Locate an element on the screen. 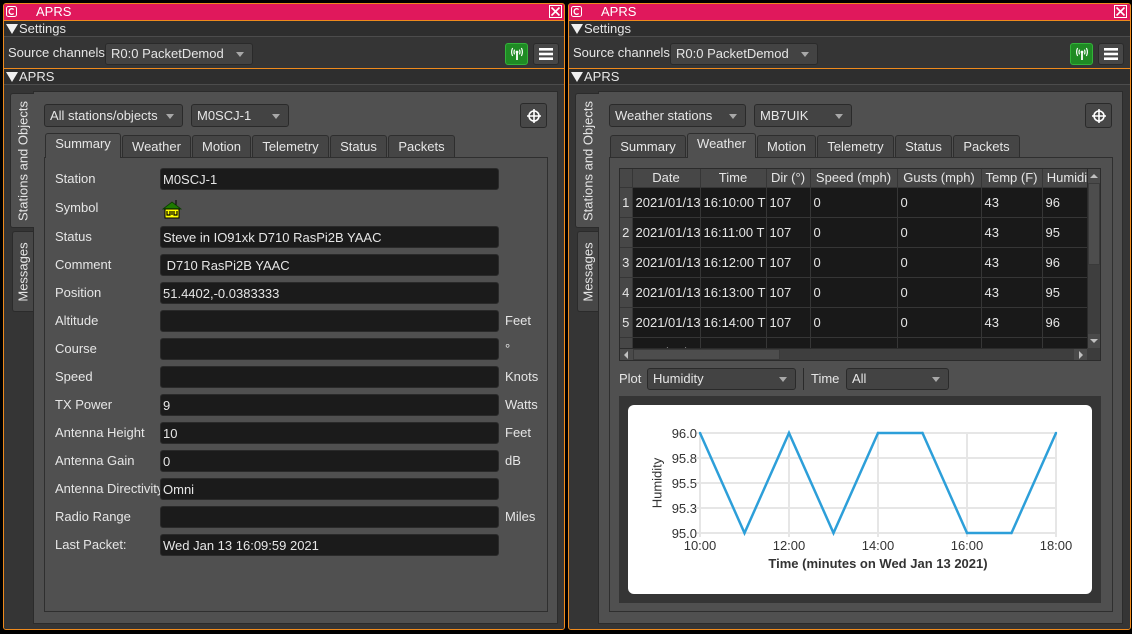 This screenshot has width=1132, height=634. table-row: 1 2021/01/13 16:10:00 T 107 0 0 43 96 is located at coordinates (853, 202).